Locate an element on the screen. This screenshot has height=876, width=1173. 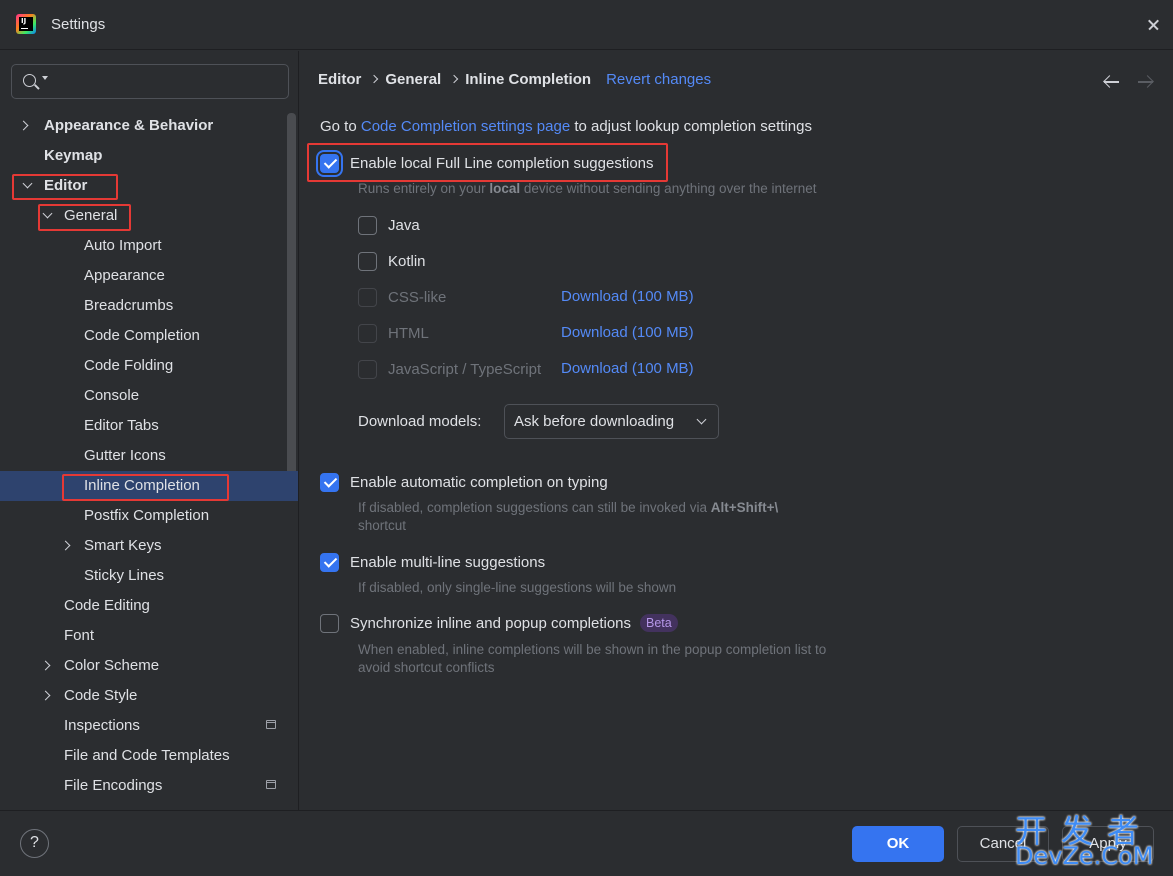
html-download-link: Download (100 MB) is located at coordinates (627, 332).